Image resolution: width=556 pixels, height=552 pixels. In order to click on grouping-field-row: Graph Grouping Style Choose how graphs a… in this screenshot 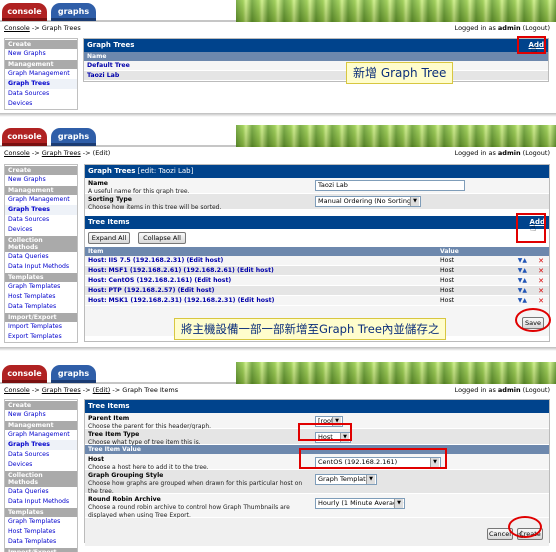, I will do `click(317, 482)`.